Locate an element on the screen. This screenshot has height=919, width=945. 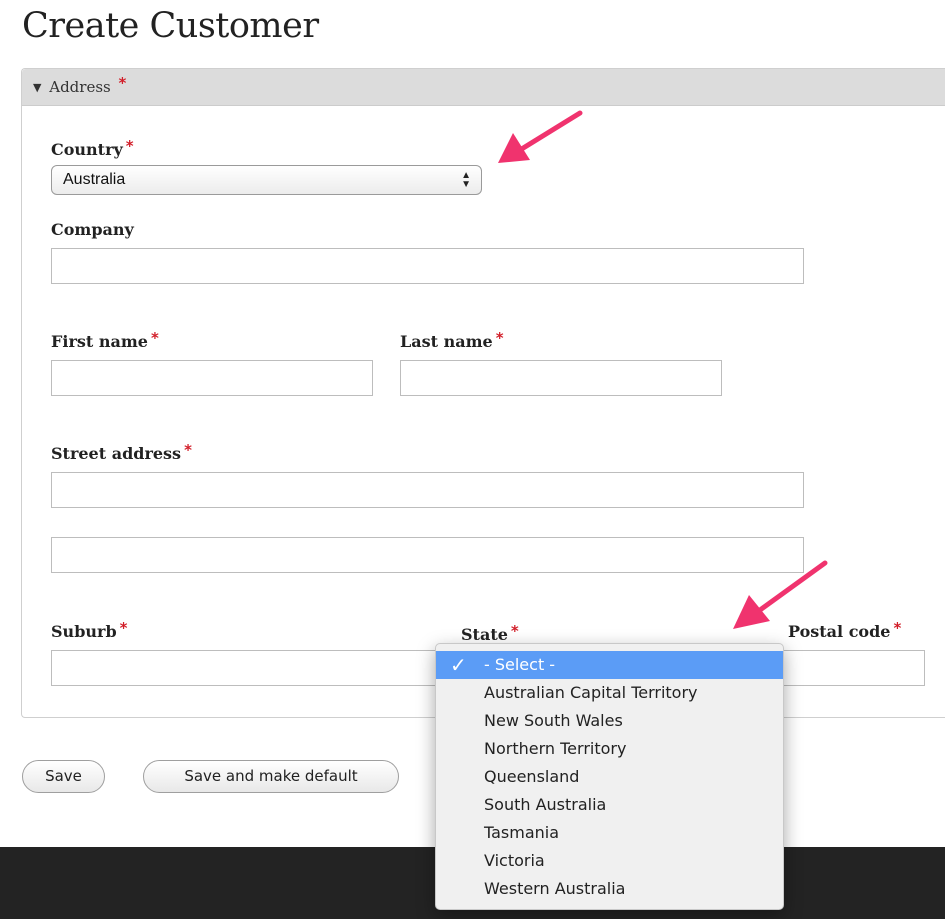
address-legend: ▼ Address * is located at coordinates (483, 87).